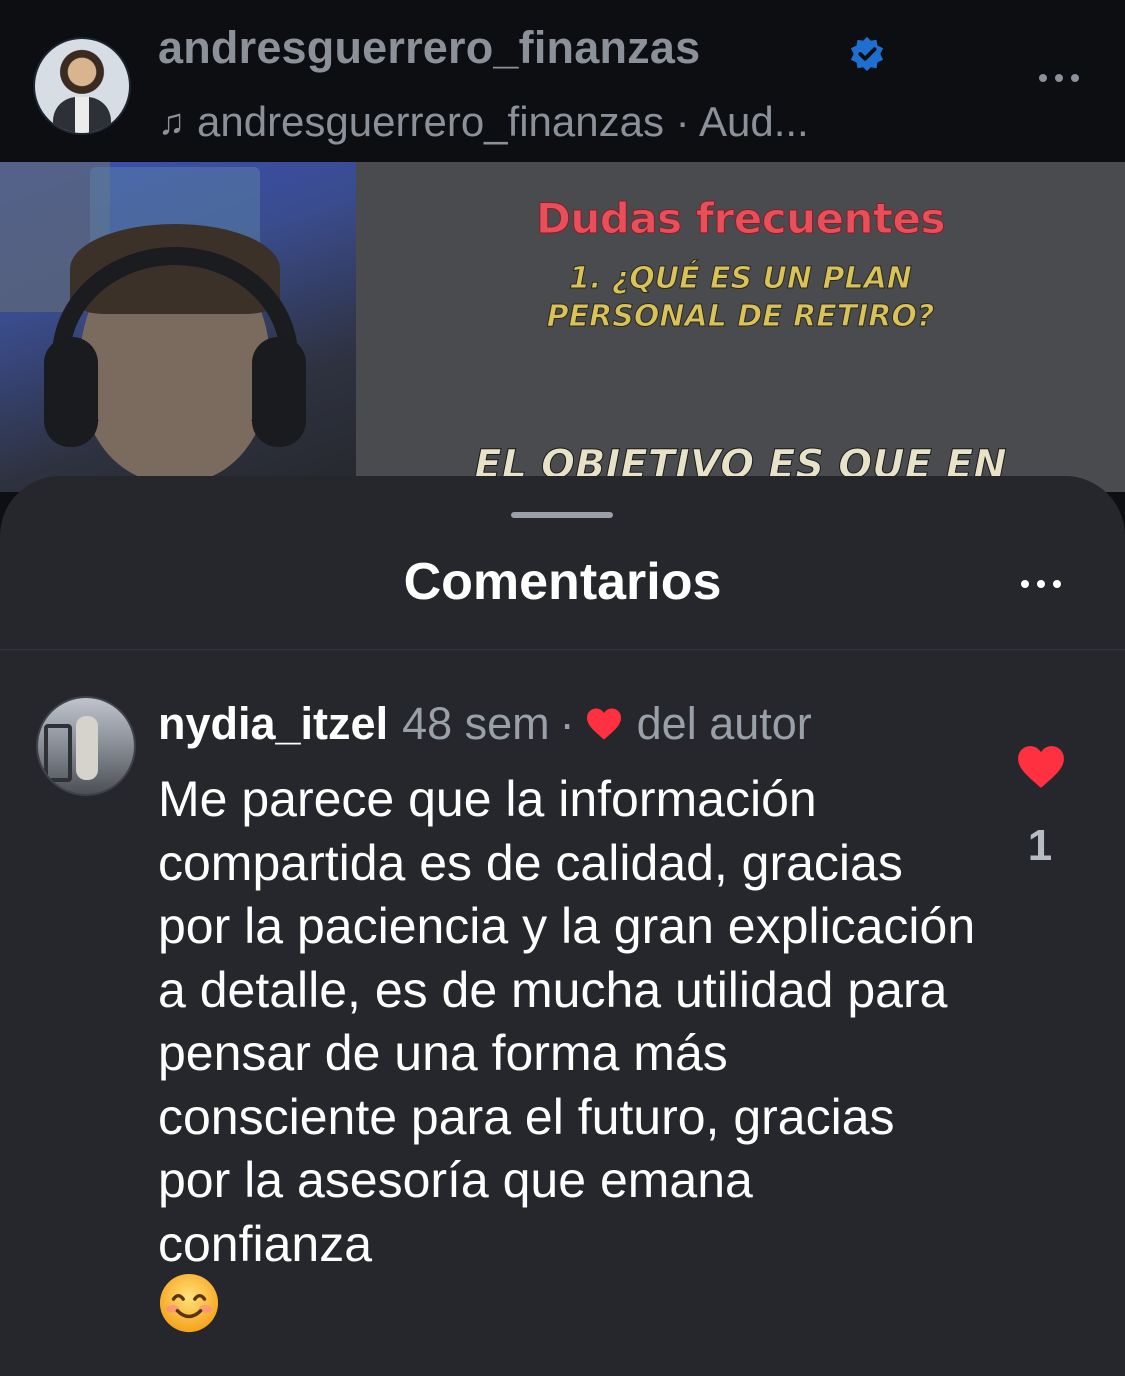 Image resolution: width=1125 pixels, height=1376 pixels. What do you see at coordinates (189, 1303) in the screenshot?
I see `smiling-face-emoji-icon` at bounding box center [189, 1303].